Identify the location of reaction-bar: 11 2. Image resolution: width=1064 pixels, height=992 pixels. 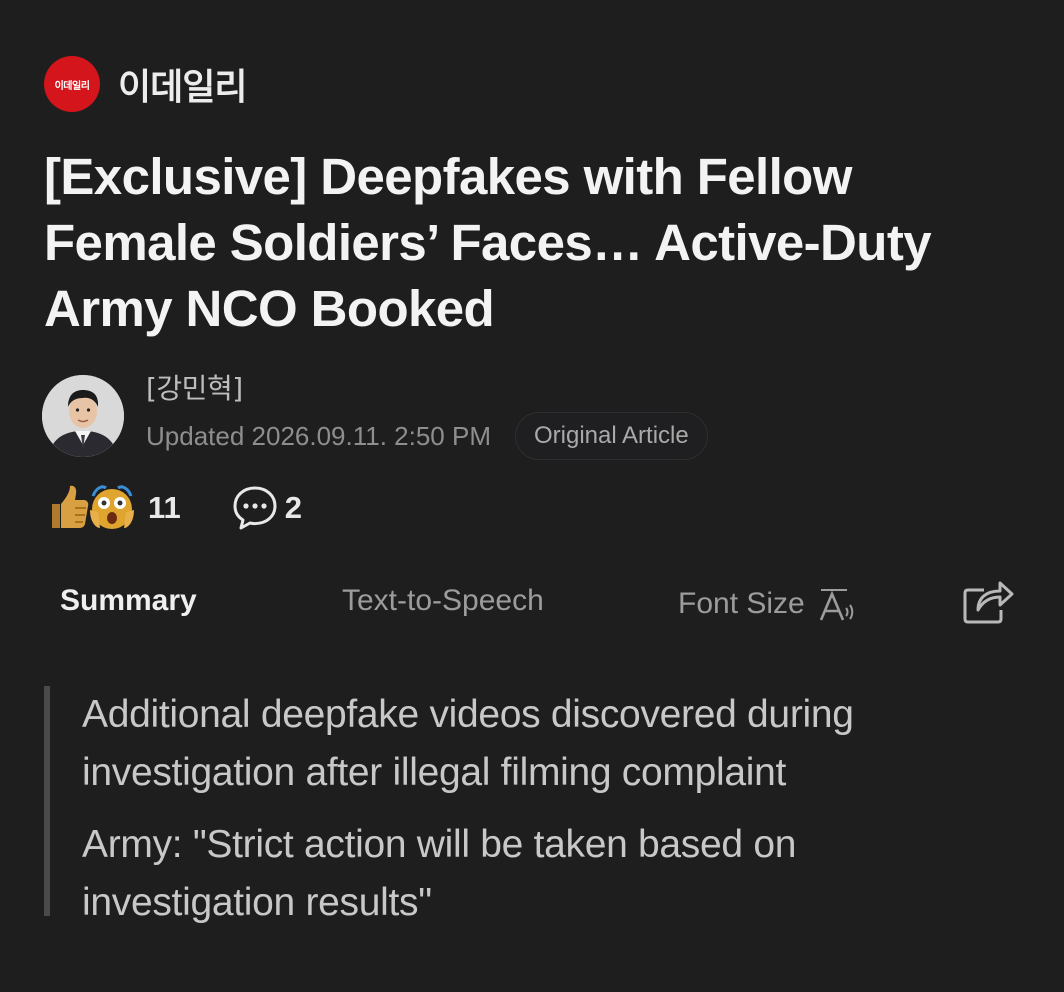
(174, 508).